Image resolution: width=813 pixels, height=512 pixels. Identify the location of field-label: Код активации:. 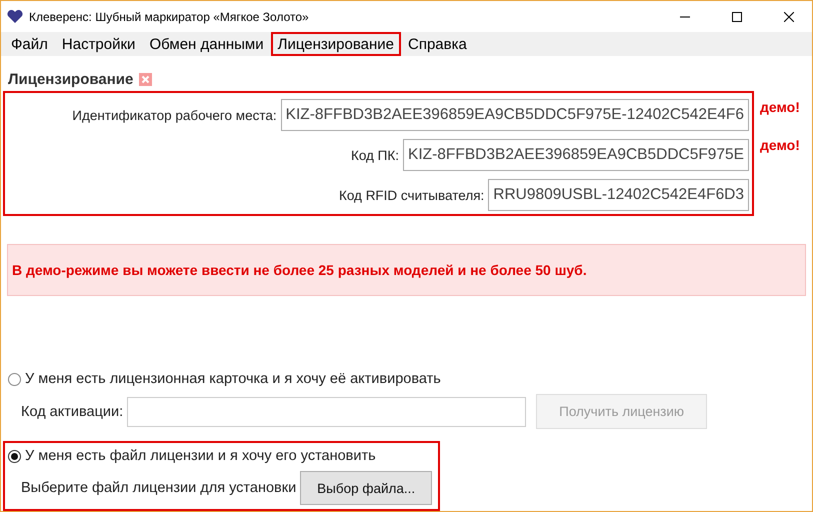
(72, 412).